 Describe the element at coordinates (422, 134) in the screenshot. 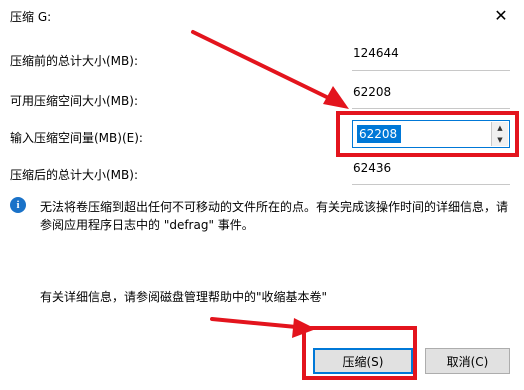

I see `shrink-amount-input` at that location.